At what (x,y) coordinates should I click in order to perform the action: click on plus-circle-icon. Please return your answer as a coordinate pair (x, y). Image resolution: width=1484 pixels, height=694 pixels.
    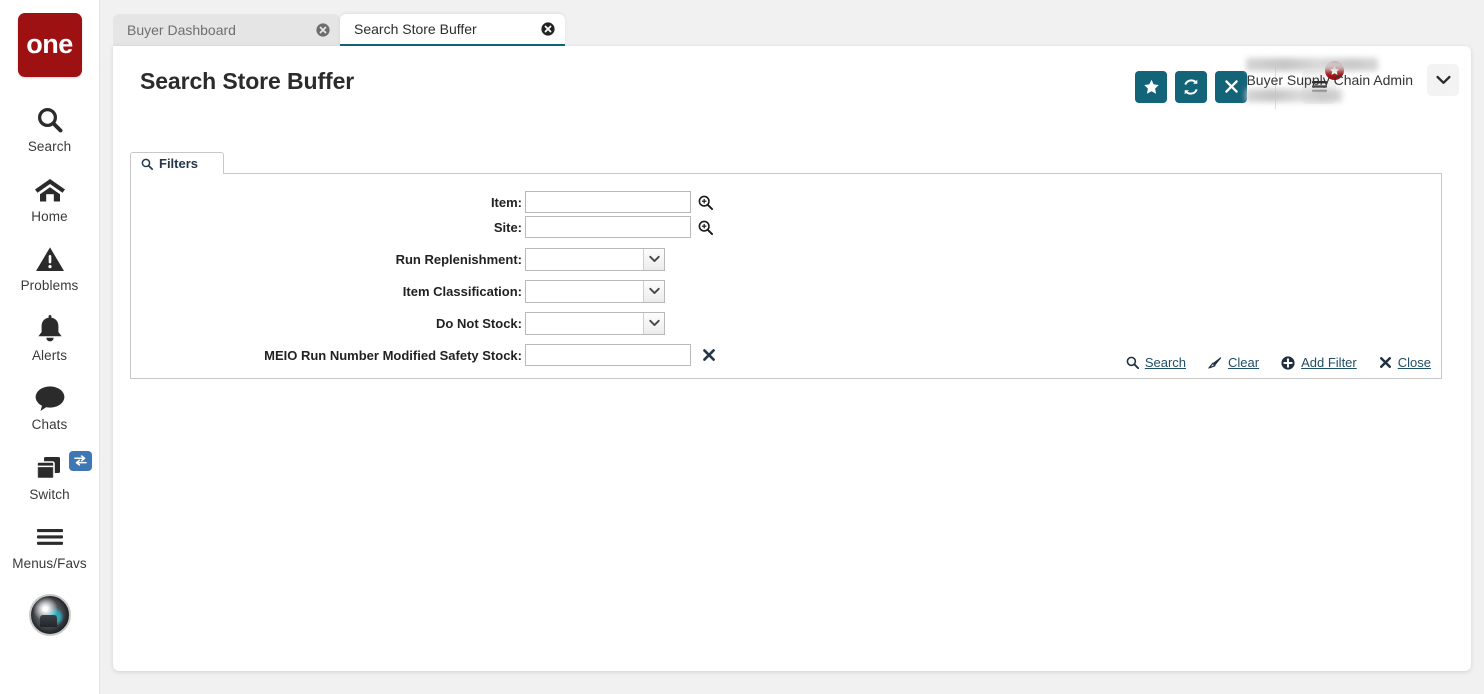
    Looking at the image, I should click on (1288, 362).